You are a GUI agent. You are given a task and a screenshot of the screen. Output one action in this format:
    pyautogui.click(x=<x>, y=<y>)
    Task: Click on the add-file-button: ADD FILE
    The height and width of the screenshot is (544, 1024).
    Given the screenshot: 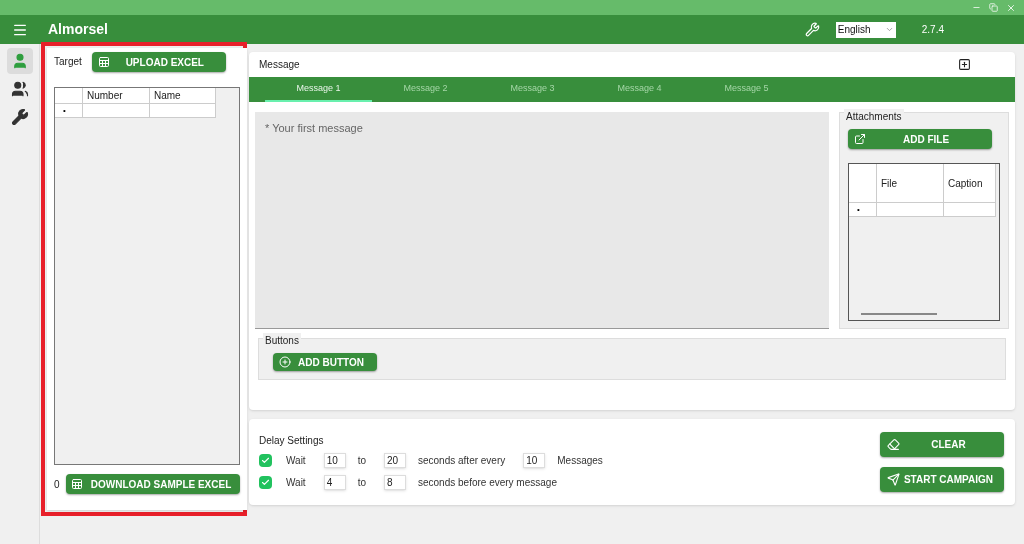 What is the action you would take?
    pyautogui.click(x=920, y=139)
    